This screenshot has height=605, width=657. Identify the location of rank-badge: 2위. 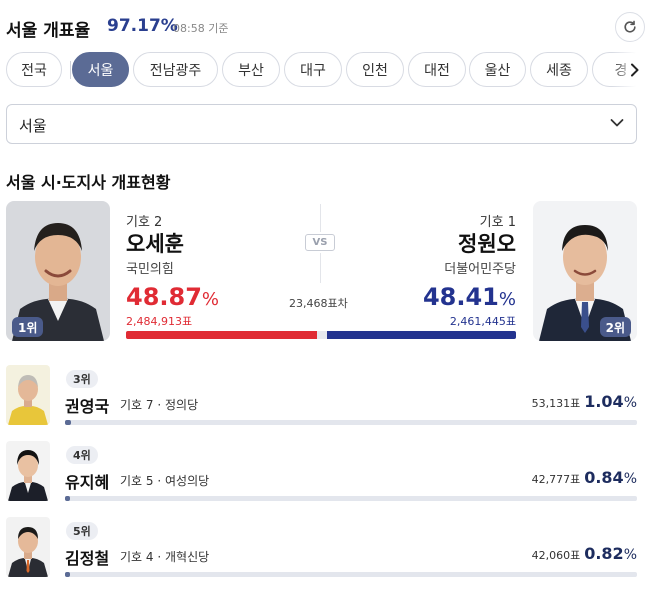
(615, 327).